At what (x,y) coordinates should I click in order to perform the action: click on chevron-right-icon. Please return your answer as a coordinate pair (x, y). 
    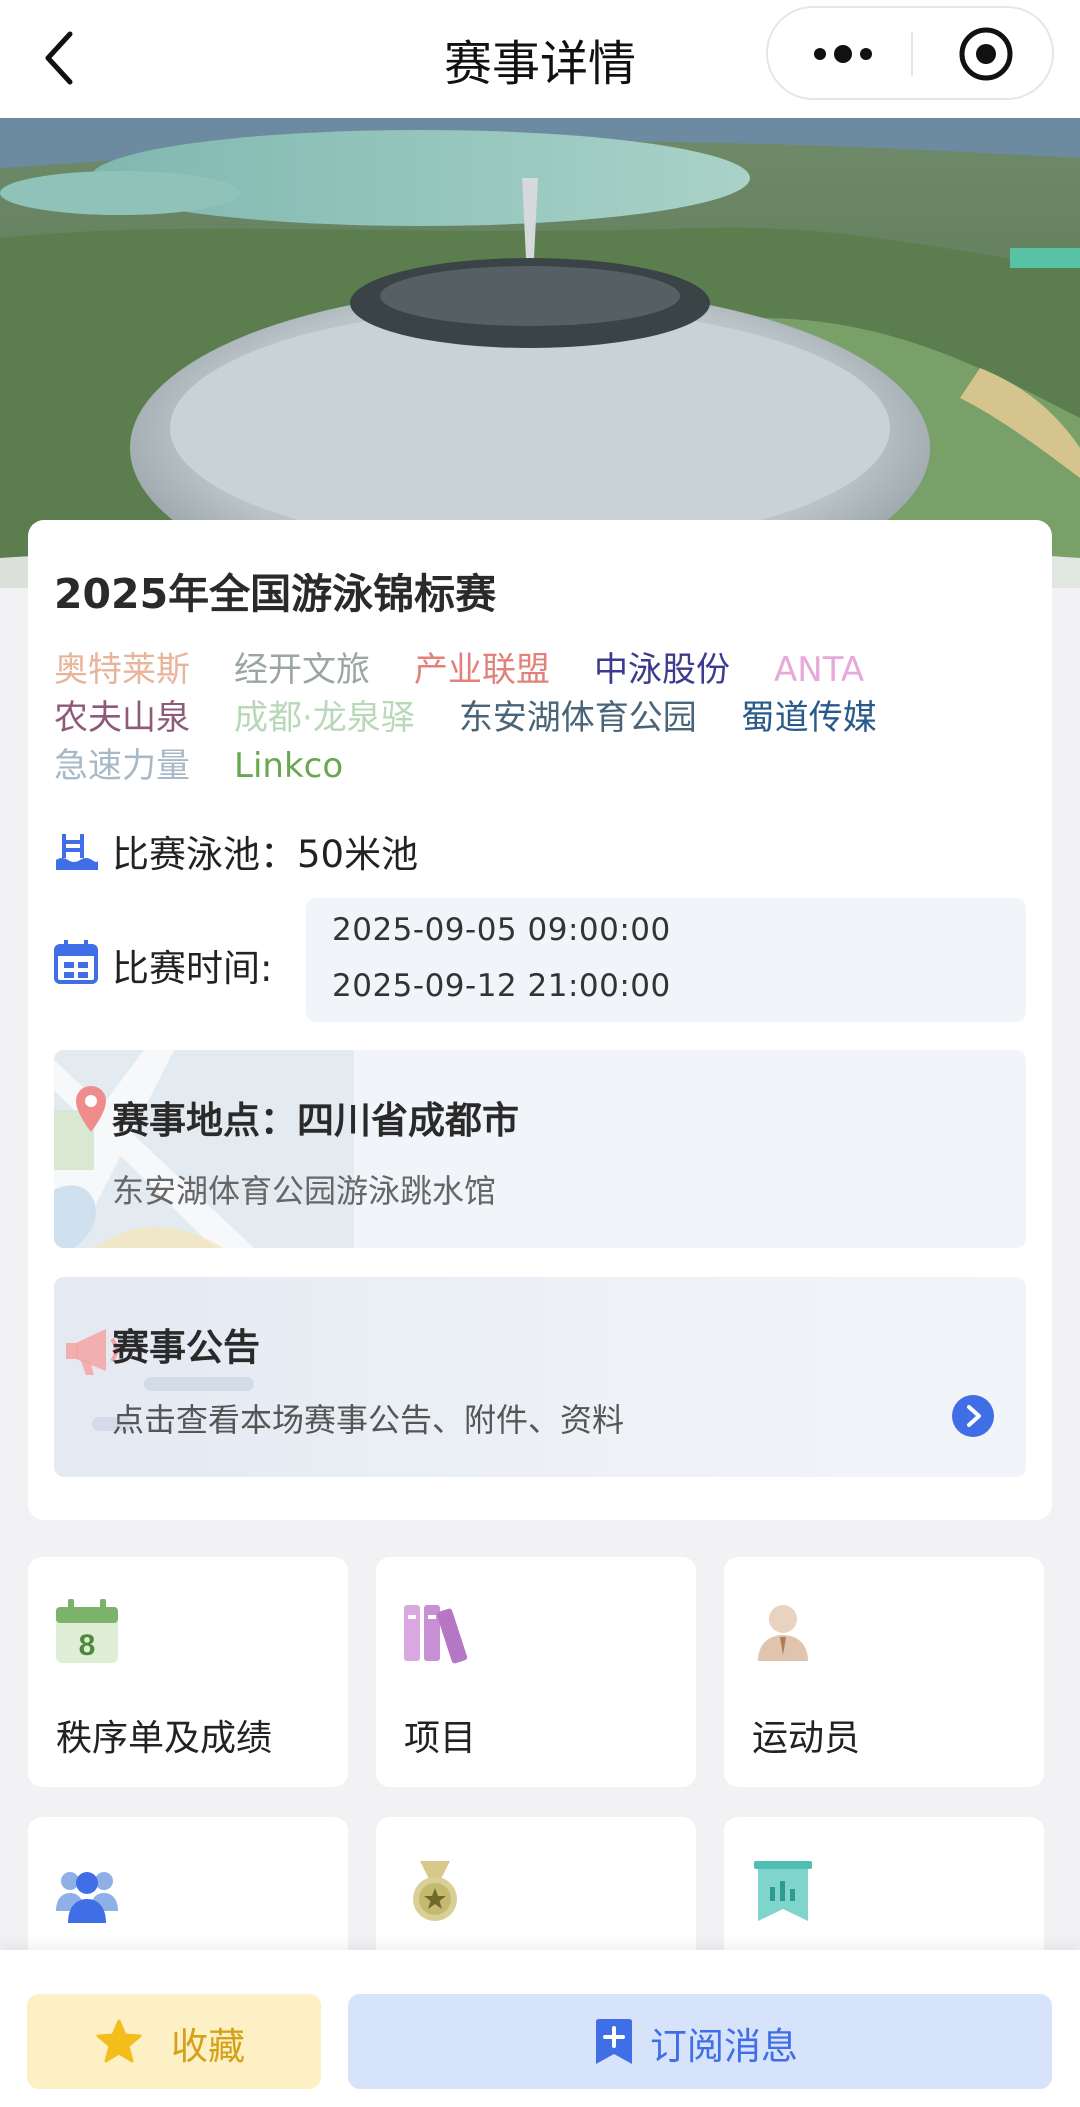
    Looking at the image, I should click on (973, 1416).